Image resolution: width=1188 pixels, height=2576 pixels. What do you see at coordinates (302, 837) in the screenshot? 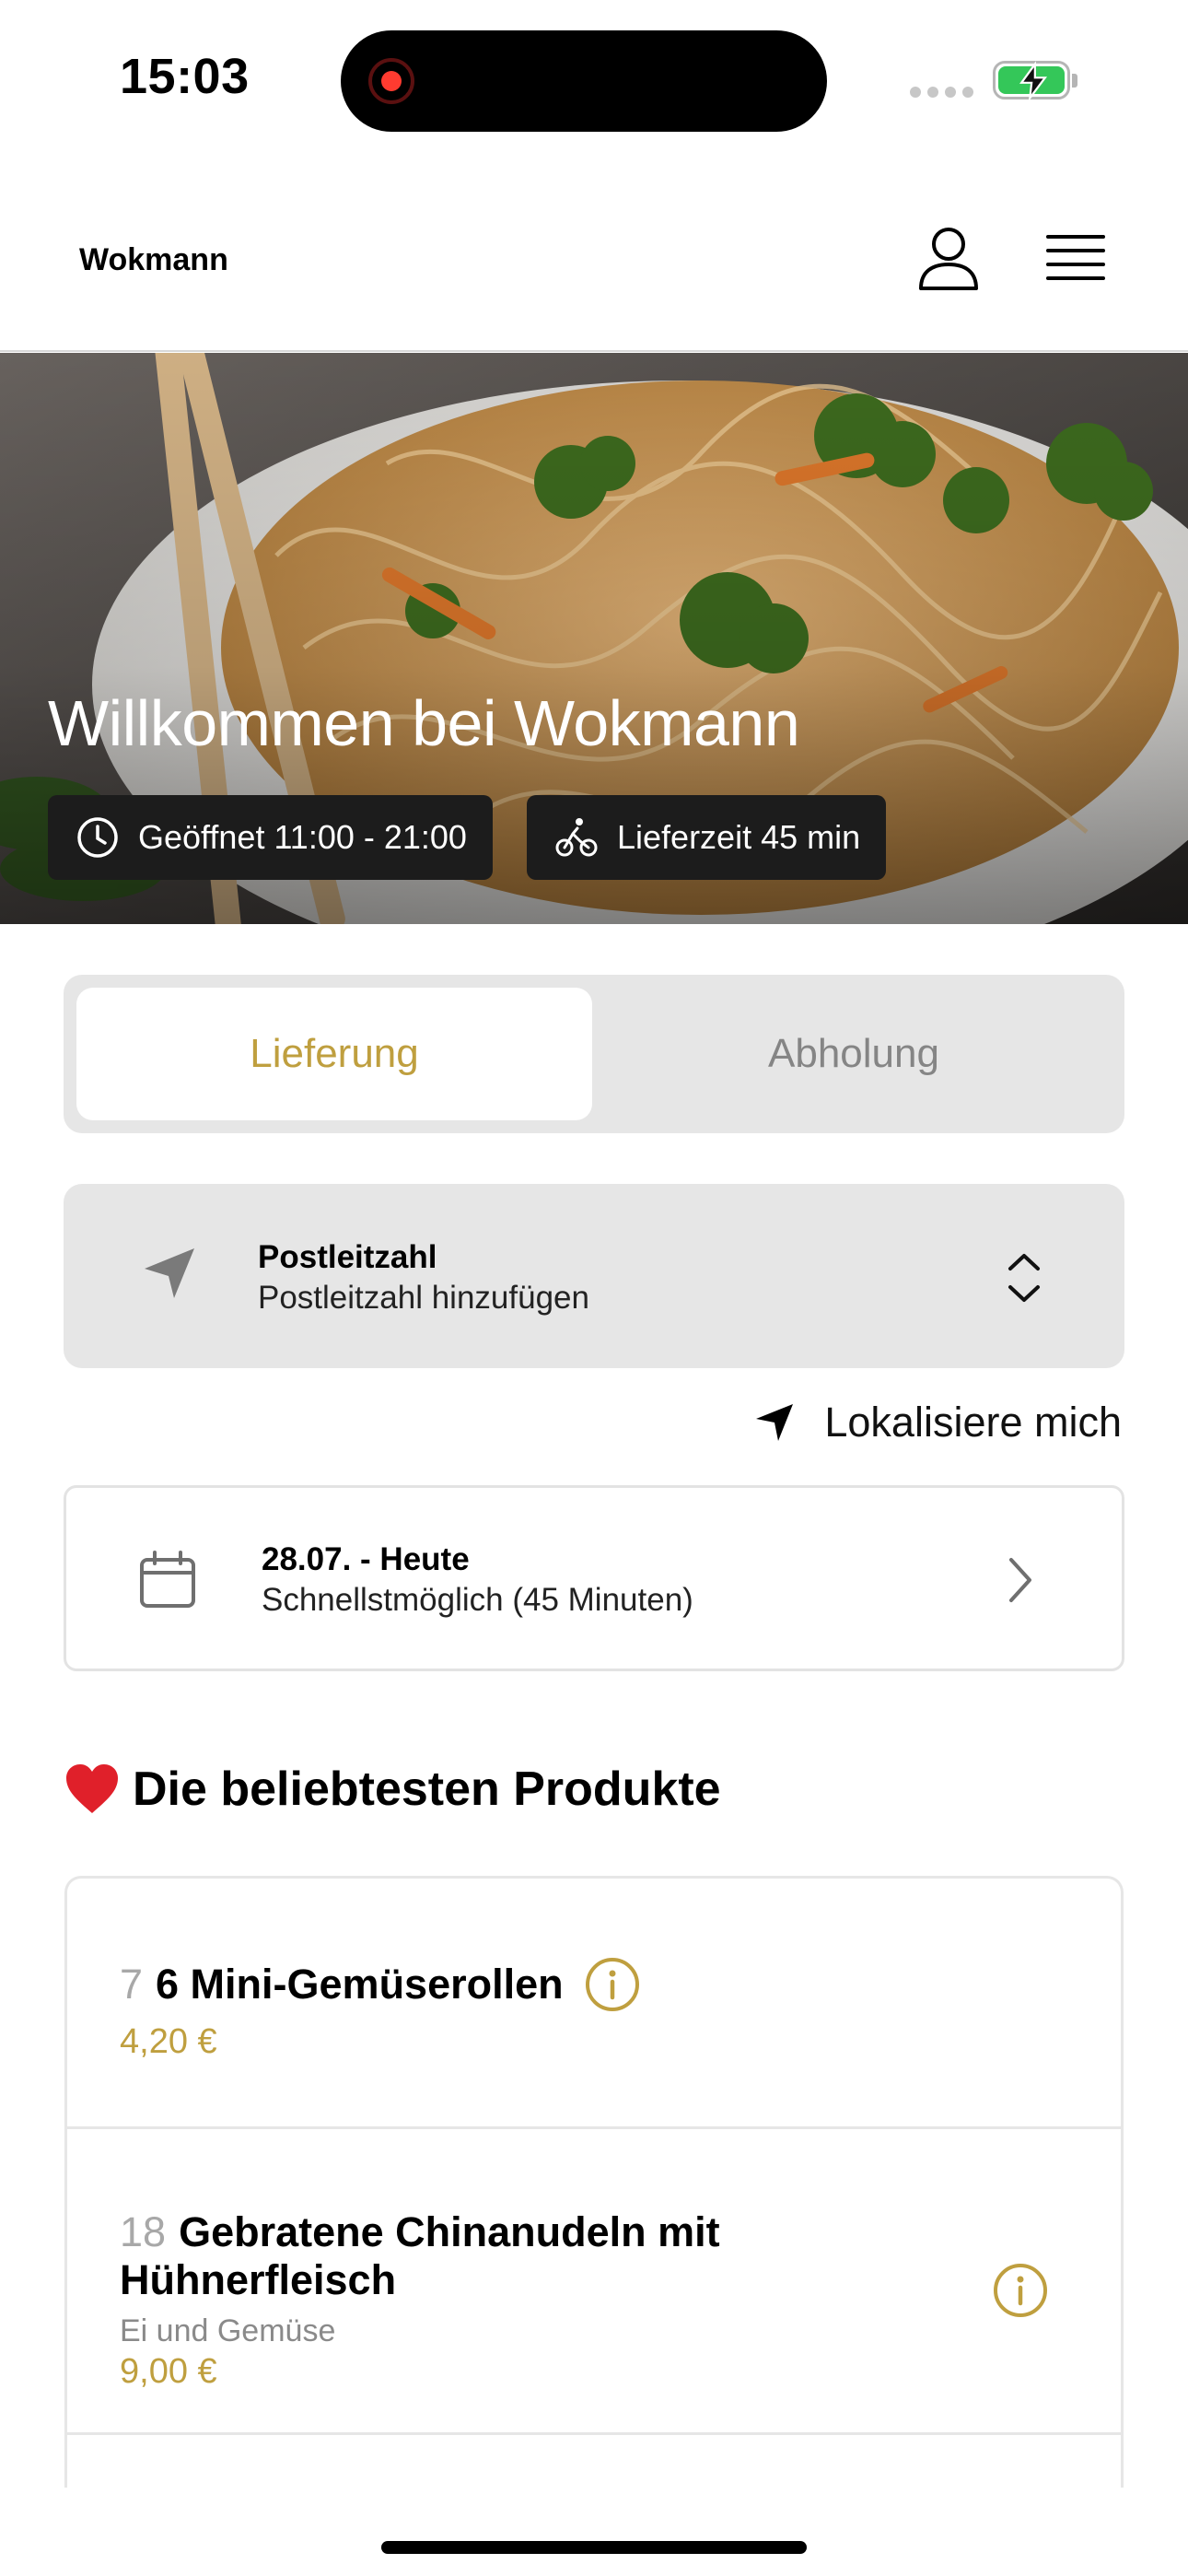
I see `opening-hours-text: Geöffnet 11:00 - 21:00` at bounding box center [302, 837].